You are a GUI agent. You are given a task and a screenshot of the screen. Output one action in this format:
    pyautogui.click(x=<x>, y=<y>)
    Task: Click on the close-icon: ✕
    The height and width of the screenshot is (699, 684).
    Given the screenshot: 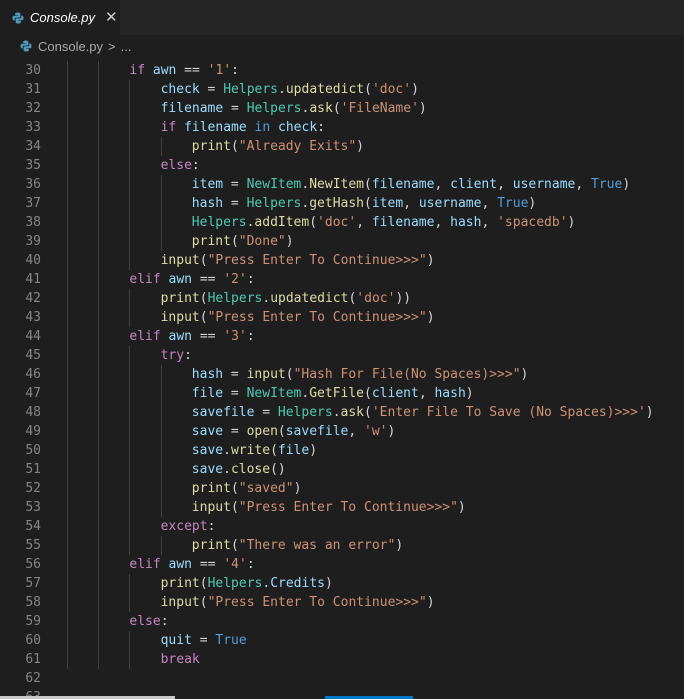 What is the action you would take?
    pyautogui.click(x=111, y=17)
    